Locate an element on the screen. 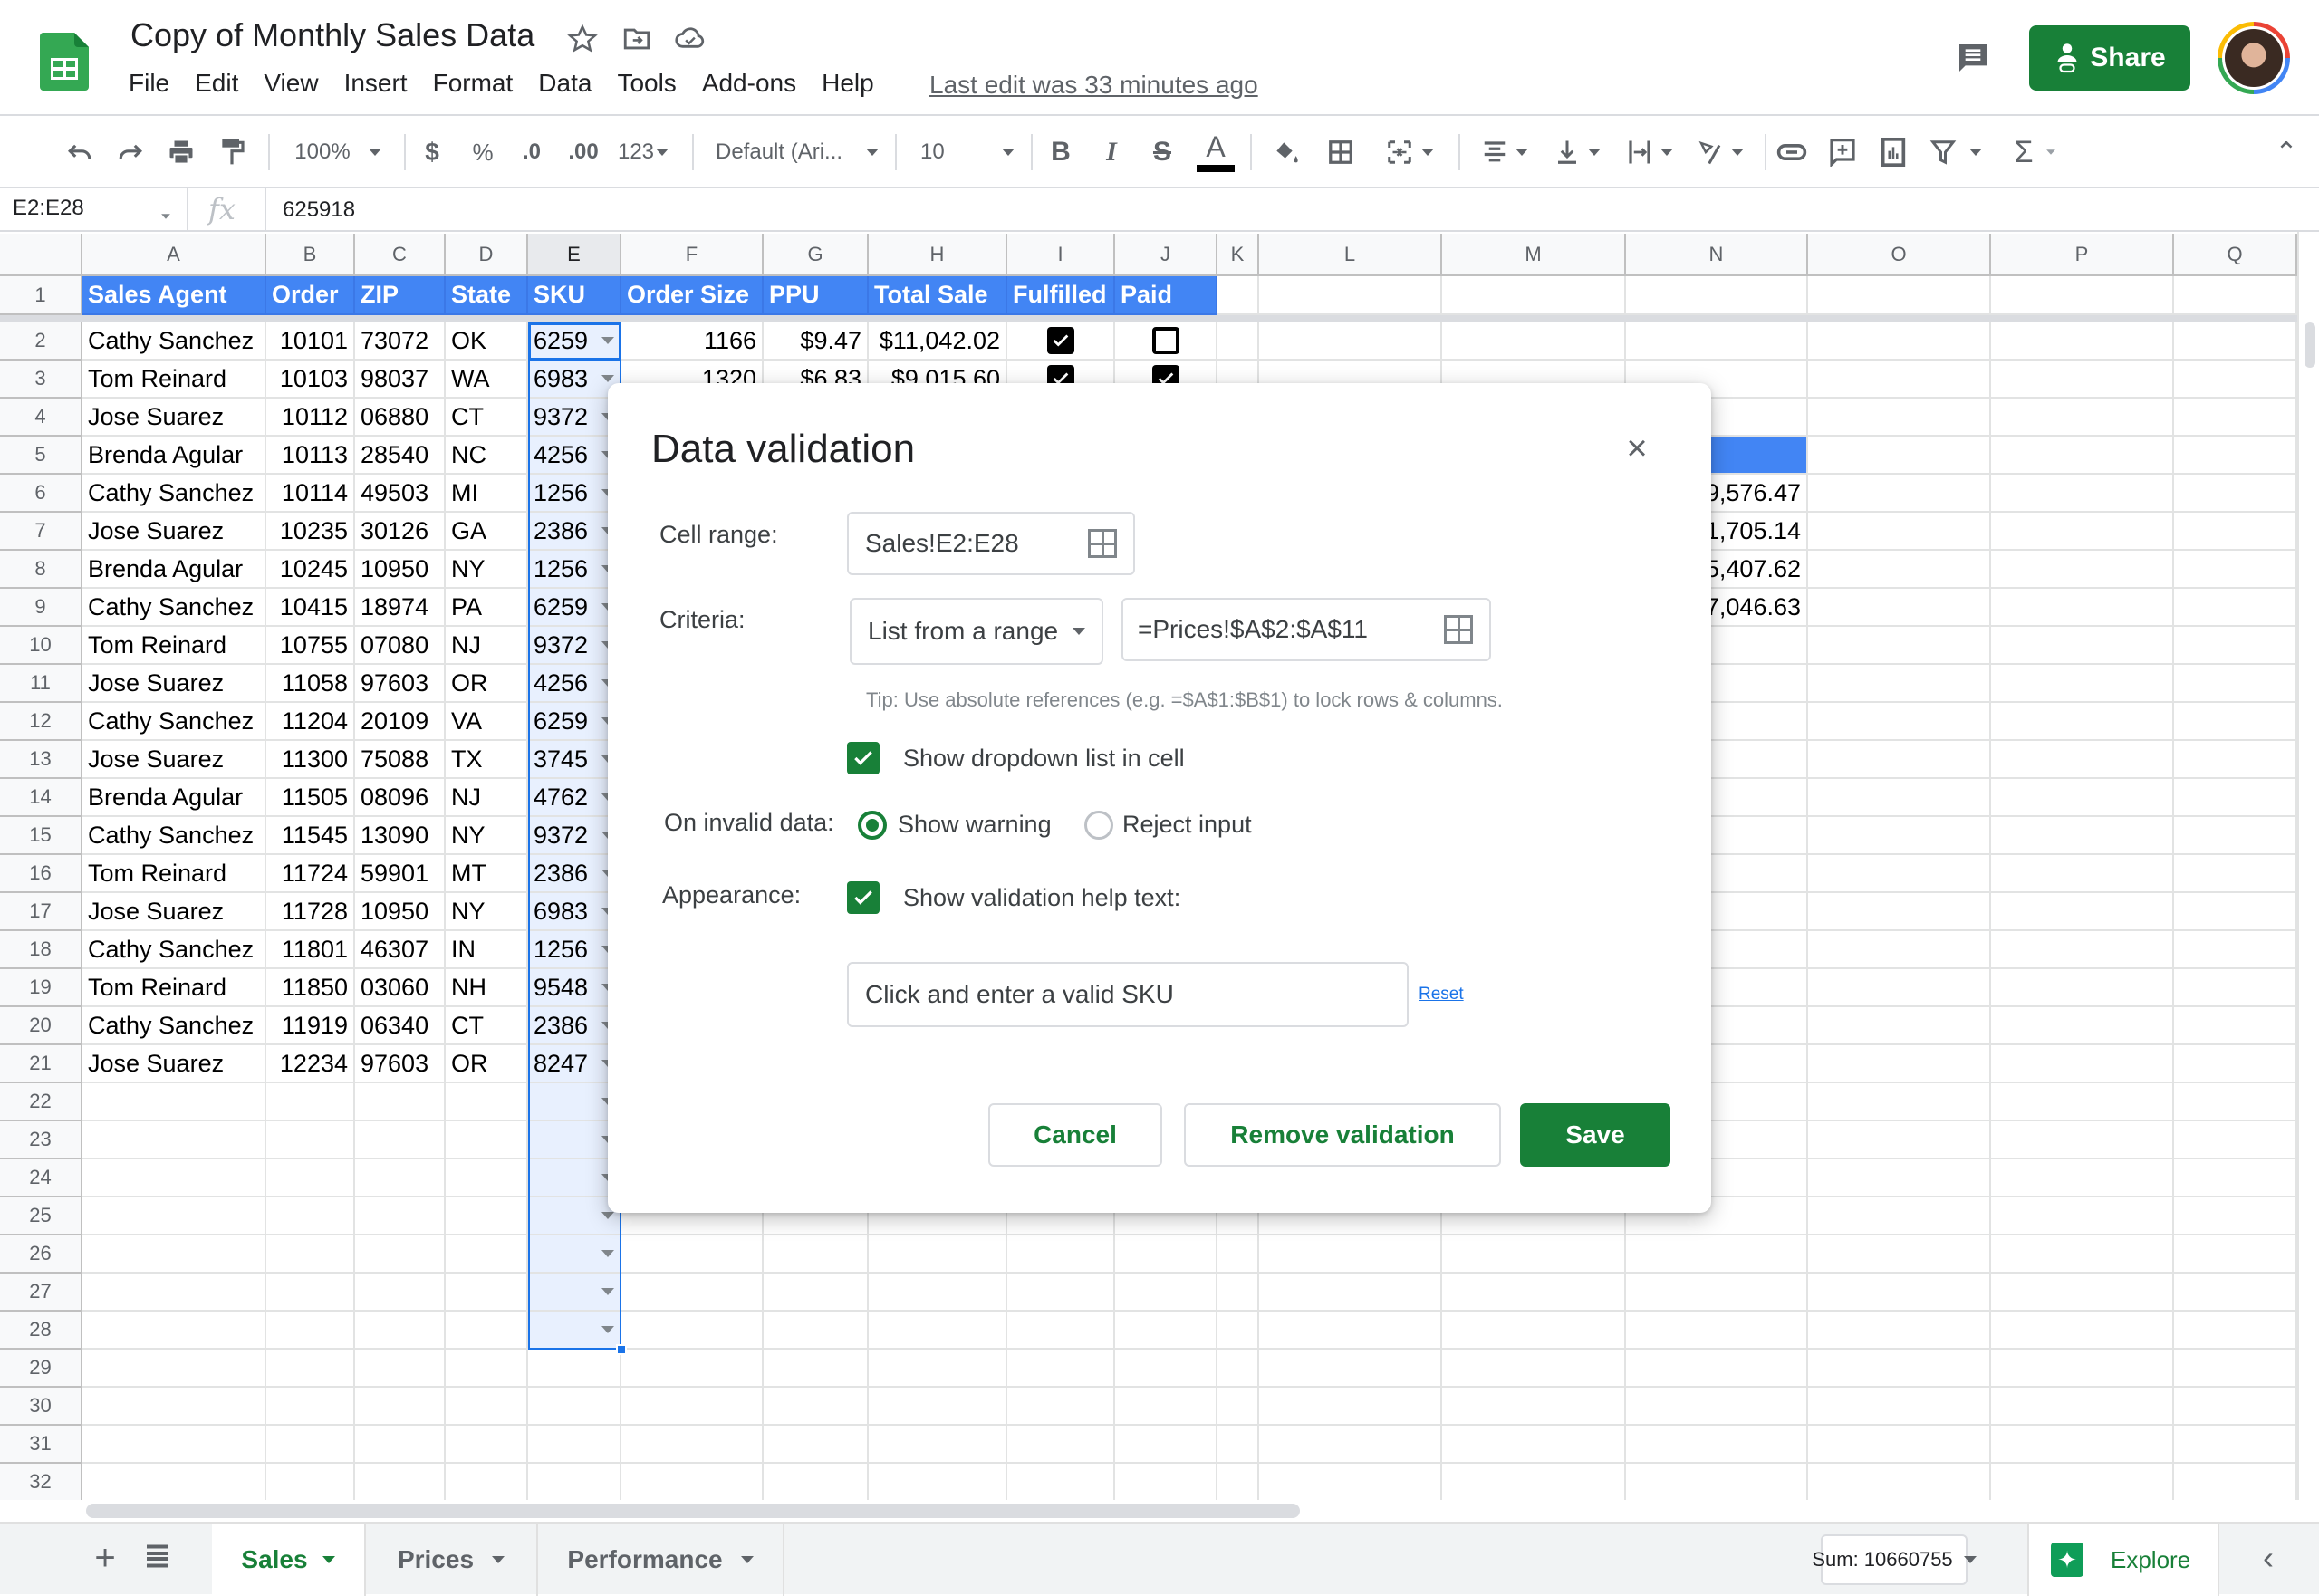 The width and height of the screenshot is (2319, 1596). cell: MI is located at coordinates (487, 494).